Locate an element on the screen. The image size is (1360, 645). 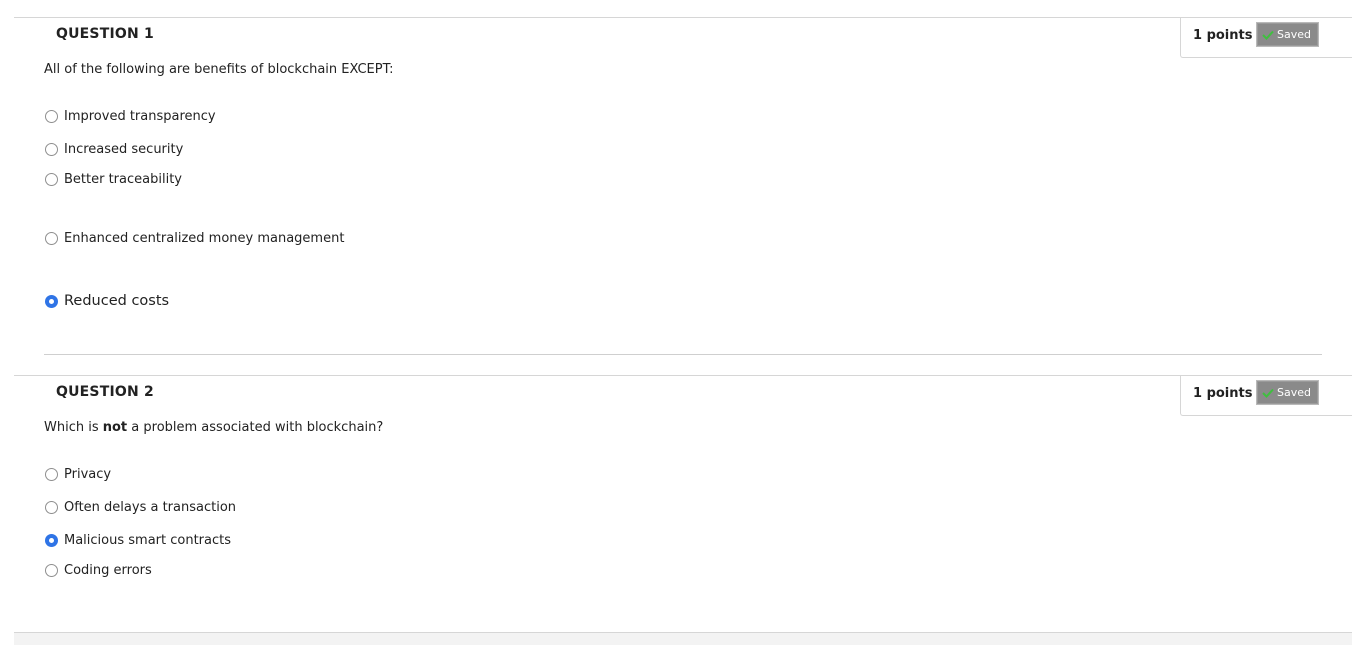
answer-option: Better traceability is located at coordinates (113, 179).